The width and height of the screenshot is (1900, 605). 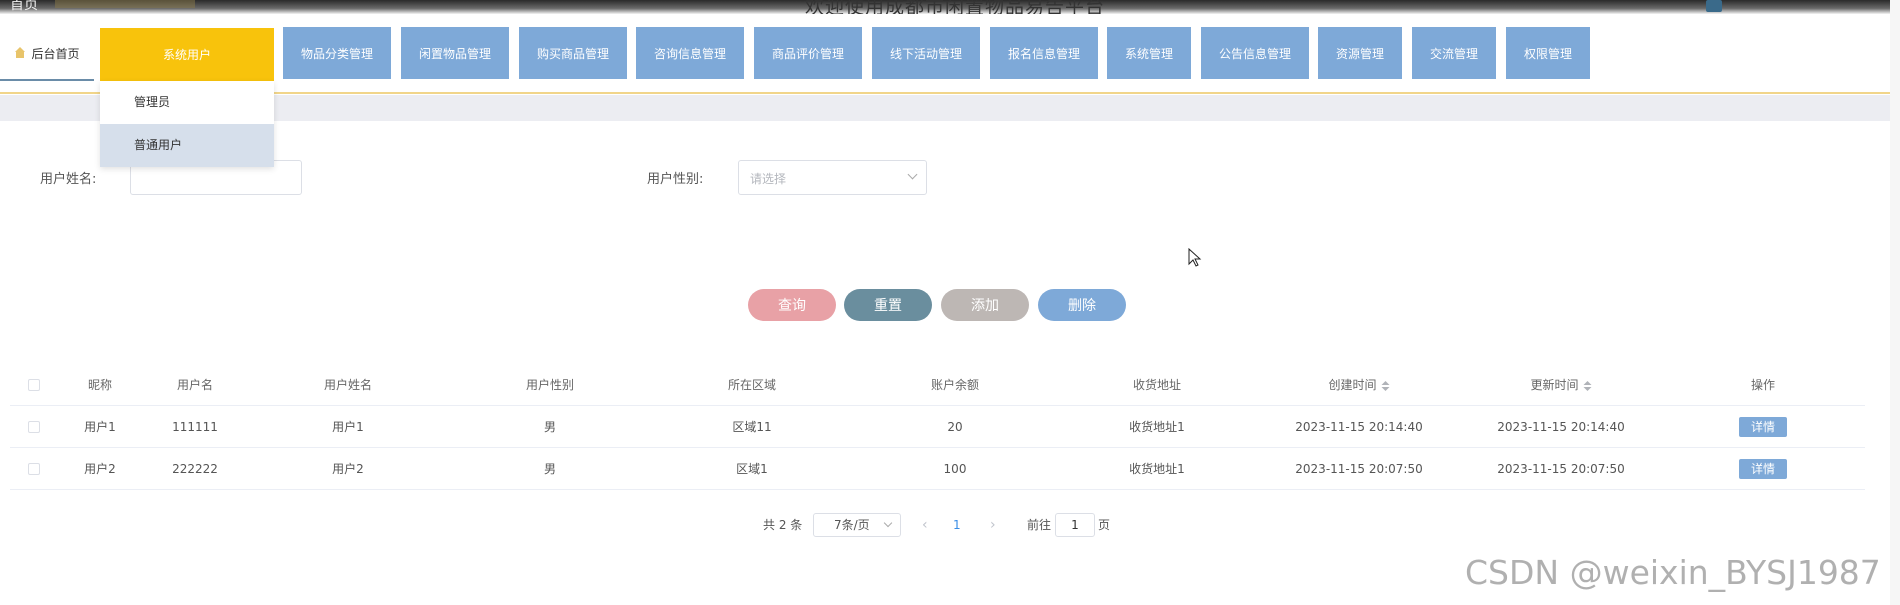 I want to click on cell-balance: 20, so click(x=955, y=427).